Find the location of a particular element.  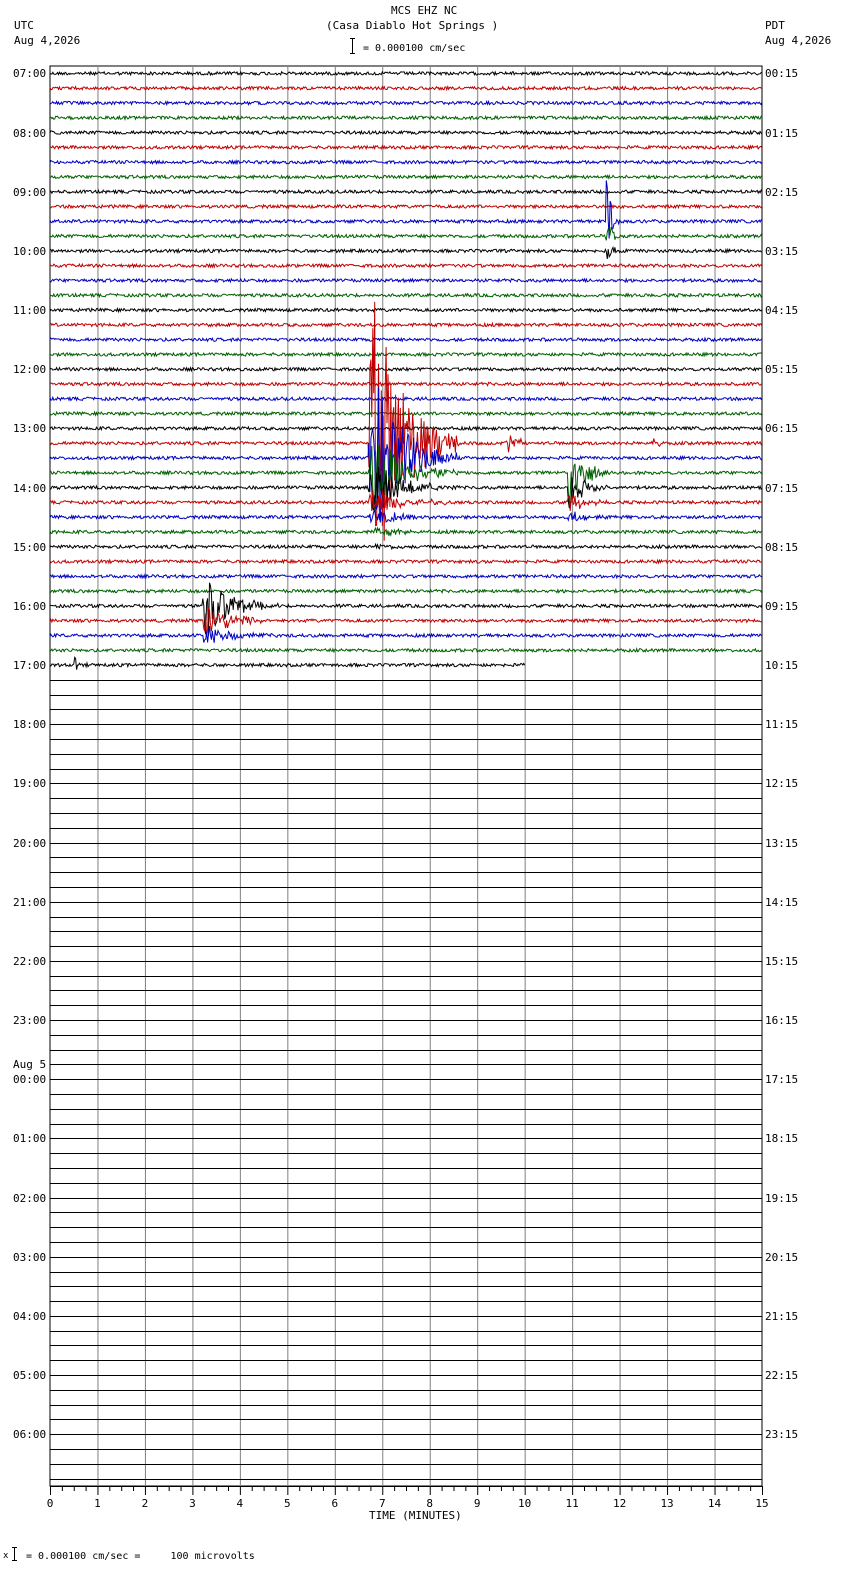

pdt-hour-label: 01:15 is located at coordinates (782, 133).